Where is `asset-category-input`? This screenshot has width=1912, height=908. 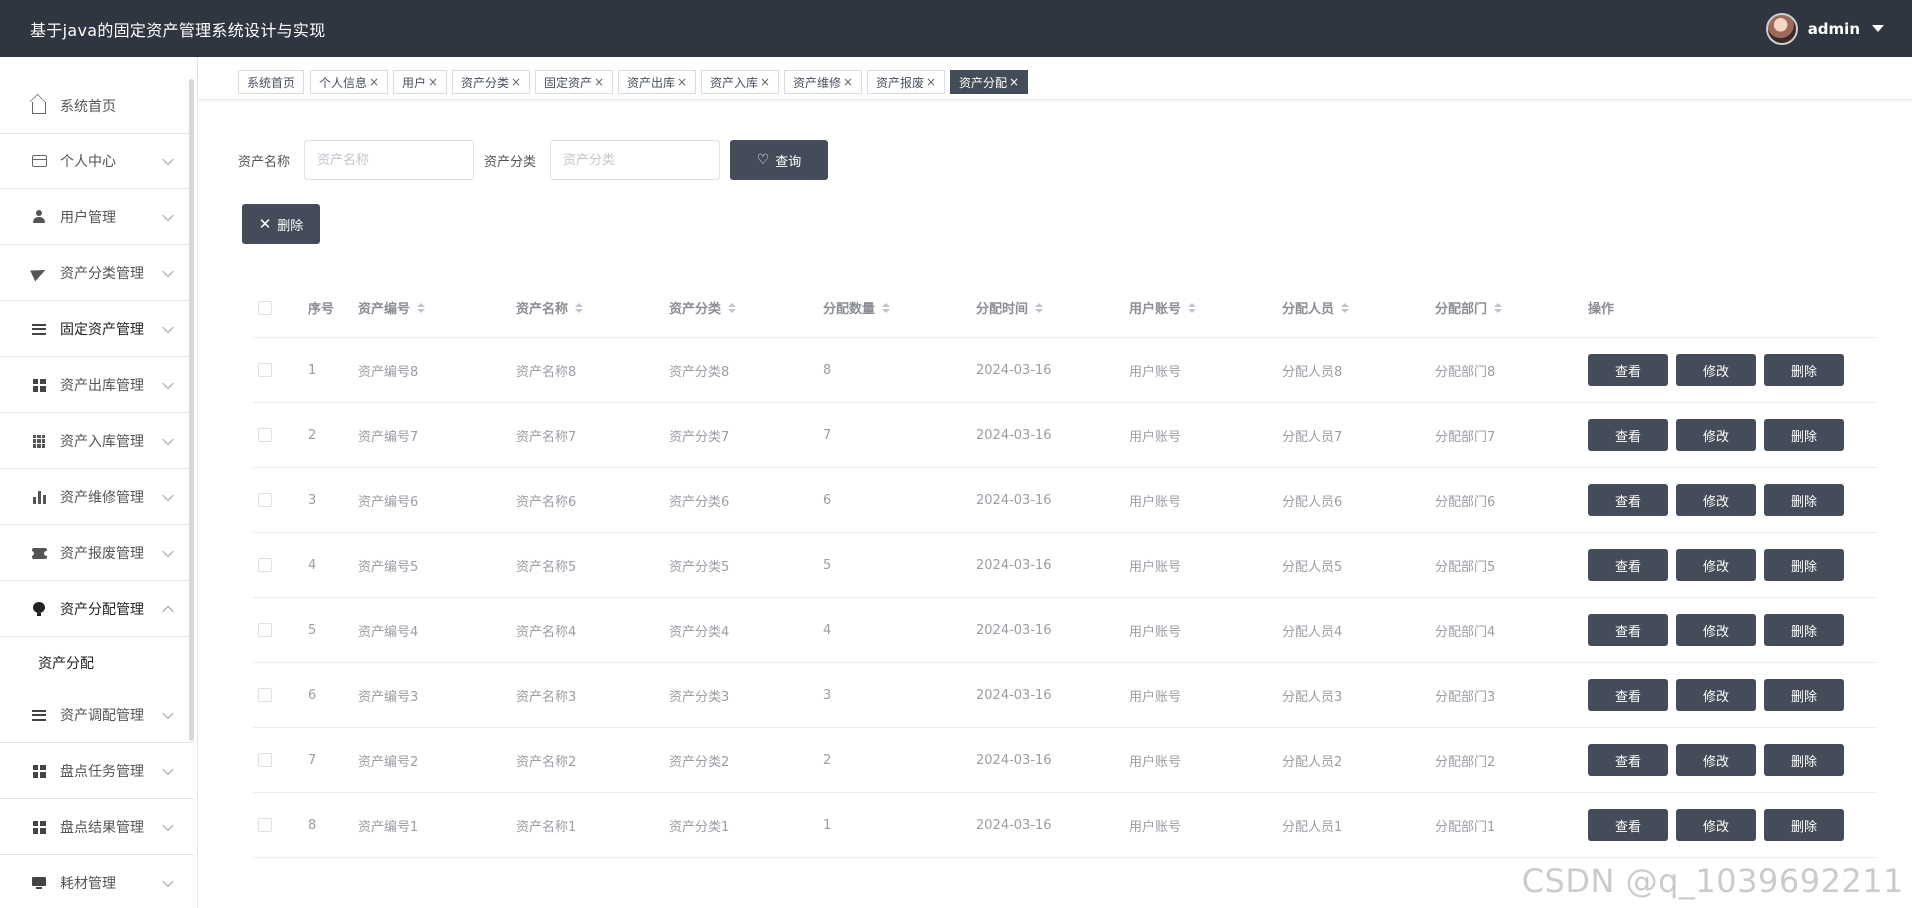 asset-category-input is located at coordinates (635, 160).